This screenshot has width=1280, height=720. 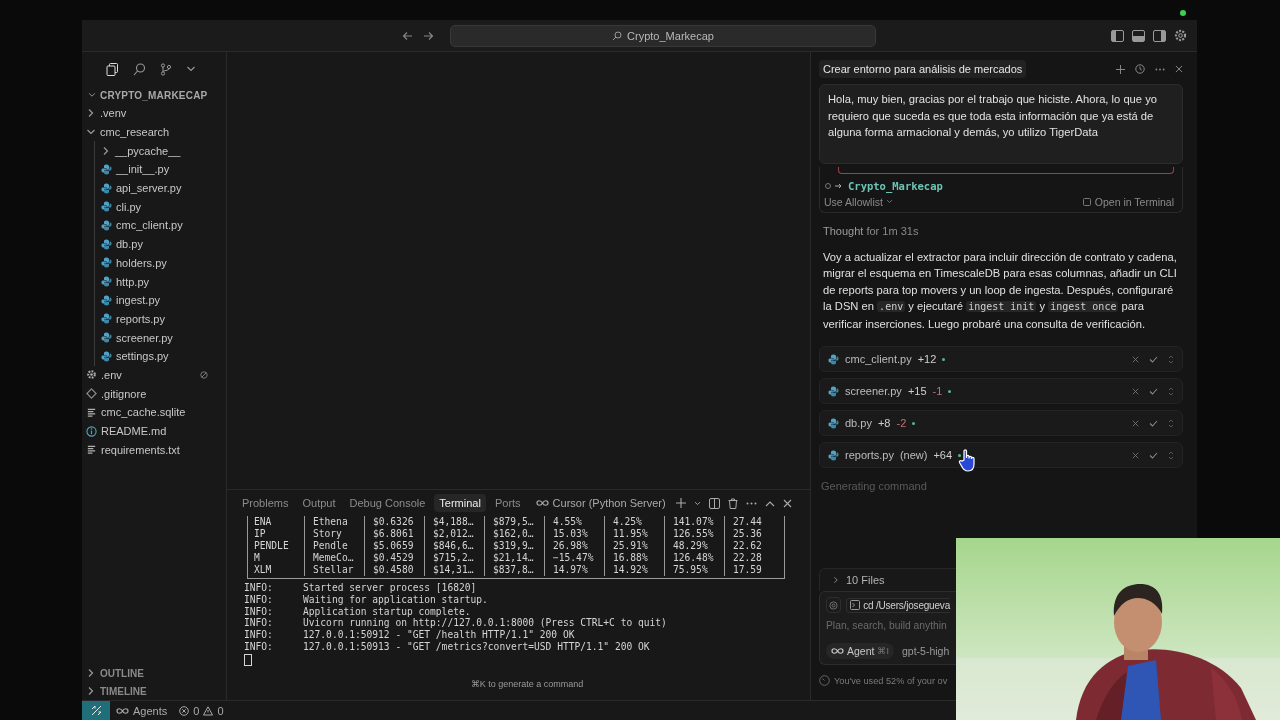 I want to click on forward-icon, so click(x=428, y=35).